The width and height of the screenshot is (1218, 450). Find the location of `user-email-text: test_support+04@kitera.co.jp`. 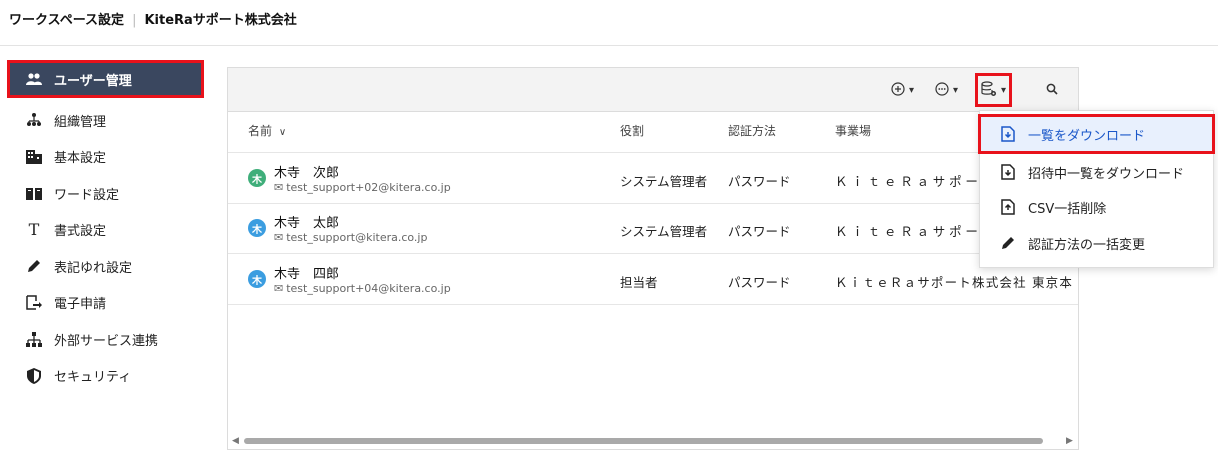

user-email-text: test_support+04@kitera.co.jp is located at coordinates (368, 288).